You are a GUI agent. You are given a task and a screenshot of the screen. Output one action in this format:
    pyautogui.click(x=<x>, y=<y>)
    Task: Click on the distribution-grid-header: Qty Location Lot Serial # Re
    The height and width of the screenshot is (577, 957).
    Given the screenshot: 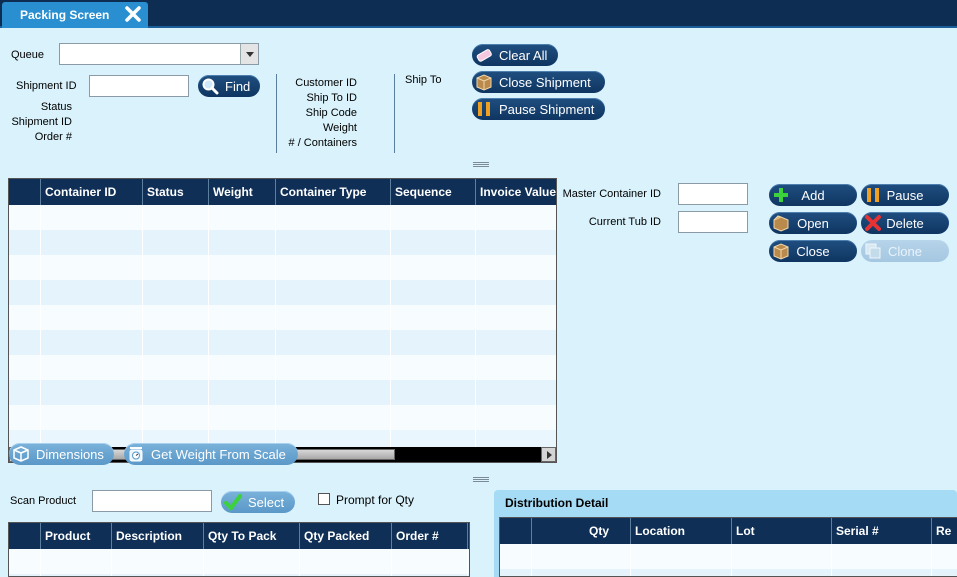 What is the action you would take?
    pyautogui.click(x=728, y=531)
    